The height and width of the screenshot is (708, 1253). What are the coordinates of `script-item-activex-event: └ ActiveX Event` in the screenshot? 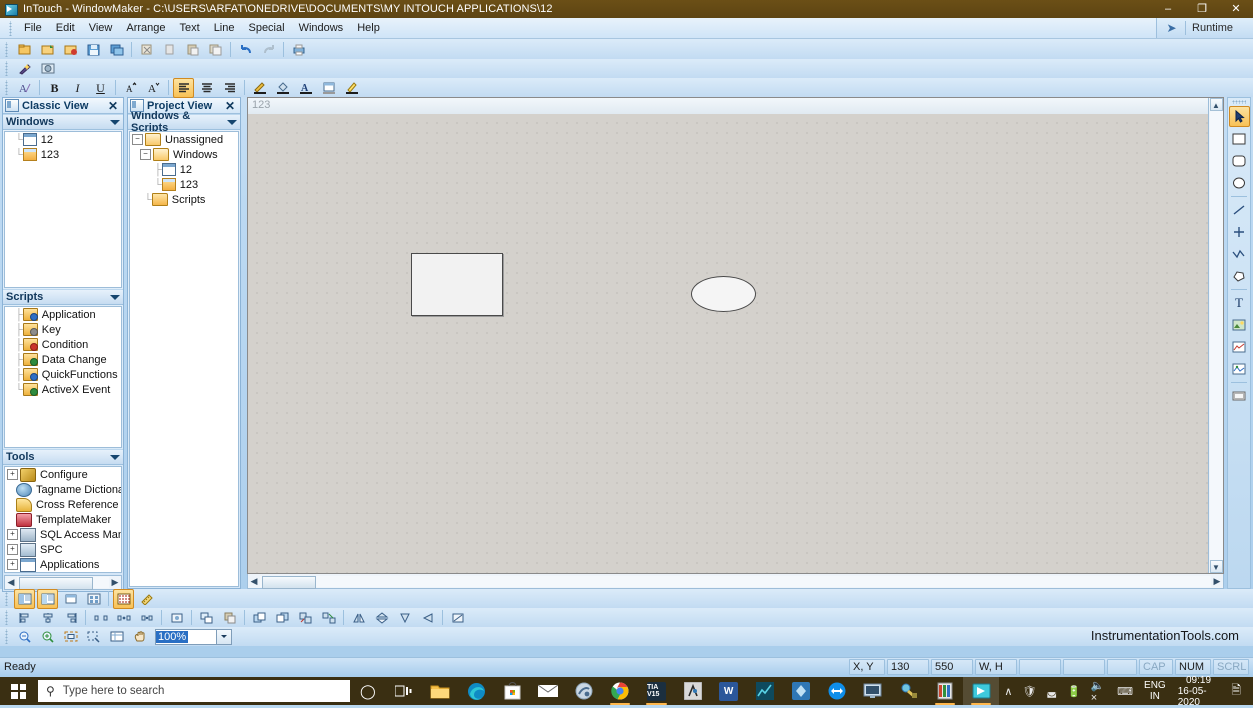 It's located at (63, 389).